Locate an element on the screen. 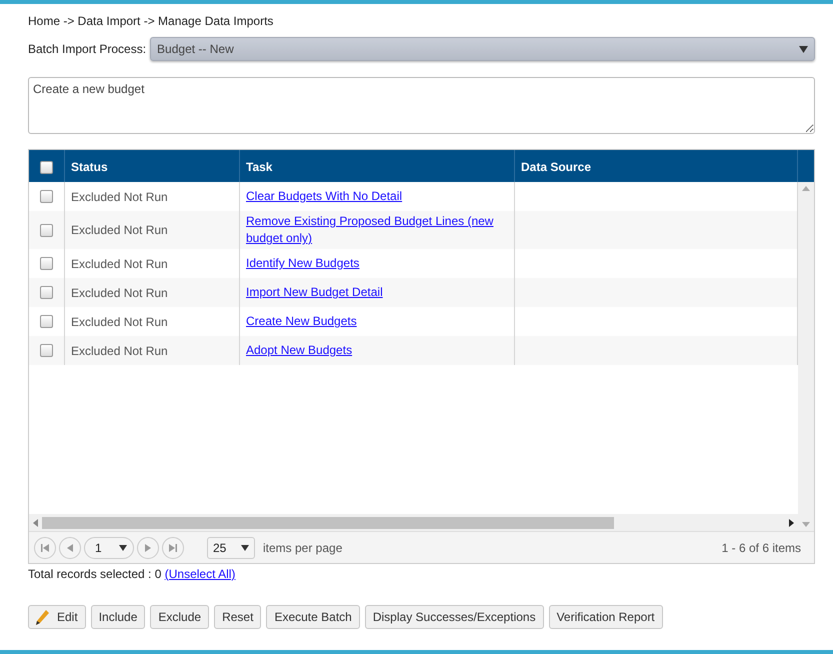 This screenshot has width=833, height=654. description-field: Create a new budget is located at coordinates (421, 105).